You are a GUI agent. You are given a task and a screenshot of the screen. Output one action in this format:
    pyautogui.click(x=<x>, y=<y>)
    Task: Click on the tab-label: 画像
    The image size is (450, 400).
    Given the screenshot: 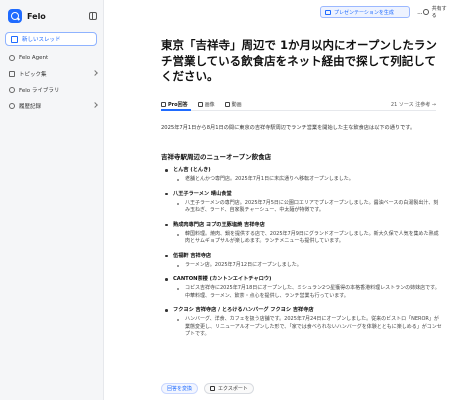 What is the action you would take?
    pyautogui.click(x=209, y=104)
    